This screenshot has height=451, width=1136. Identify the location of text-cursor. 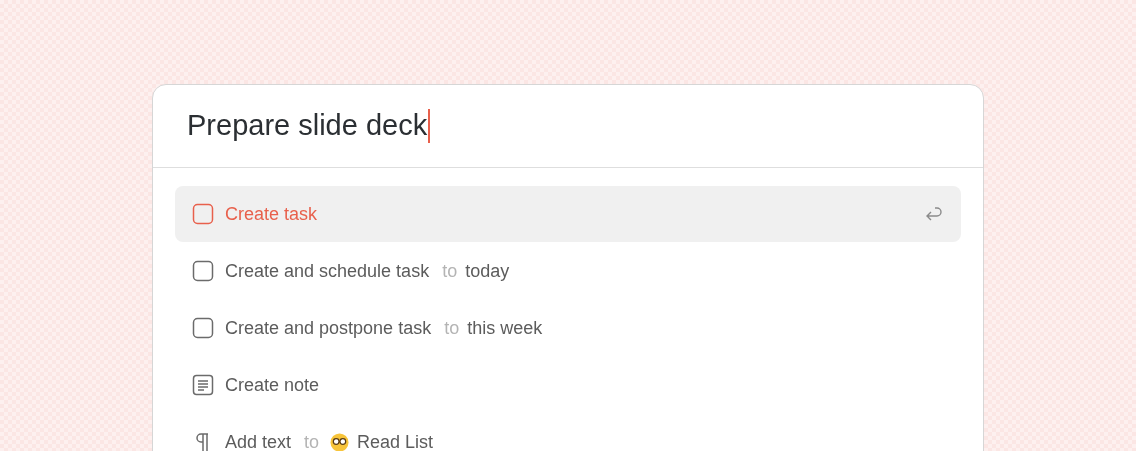
(429, 126).